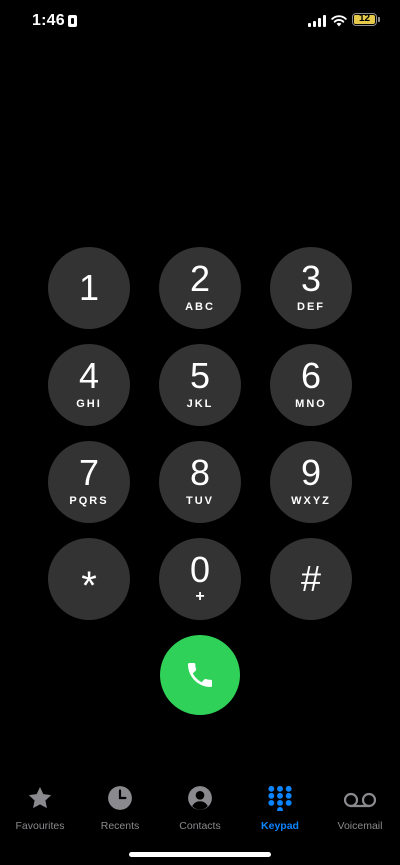 The image size is (400, 865). What do you see at coordinates (120, 826) in the screenshot?
I see `tab-label: Recents` at bounding box center [120, 826].